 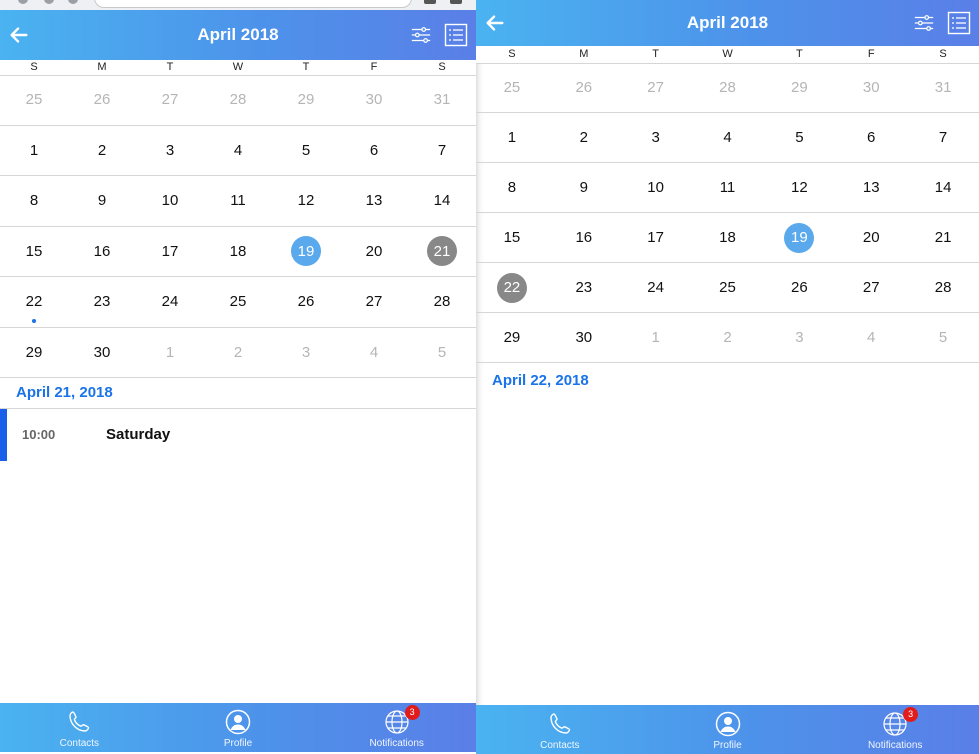 What do you see at coordinates (943, 237) in the screenshot?
I see `day-cell: 21` at bounding box center [943, 237].